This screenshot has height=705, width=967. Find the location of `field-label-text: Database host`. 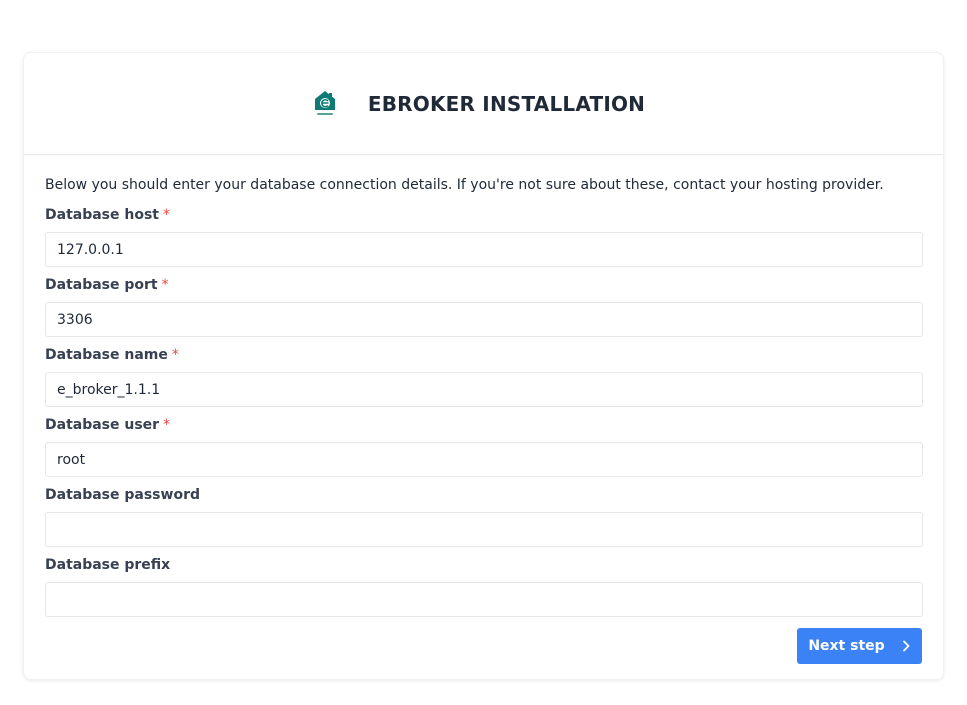

field-label-text: Database host is located at coordinates (102, 215).